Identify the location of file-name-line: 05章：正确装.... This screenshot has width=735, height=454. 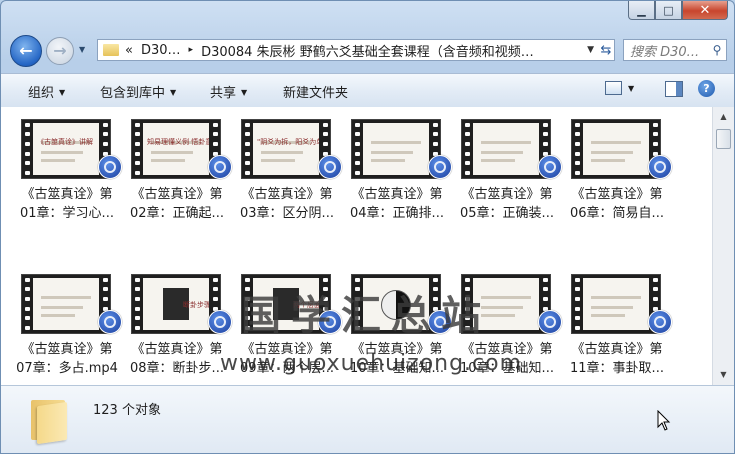
(507, 213).